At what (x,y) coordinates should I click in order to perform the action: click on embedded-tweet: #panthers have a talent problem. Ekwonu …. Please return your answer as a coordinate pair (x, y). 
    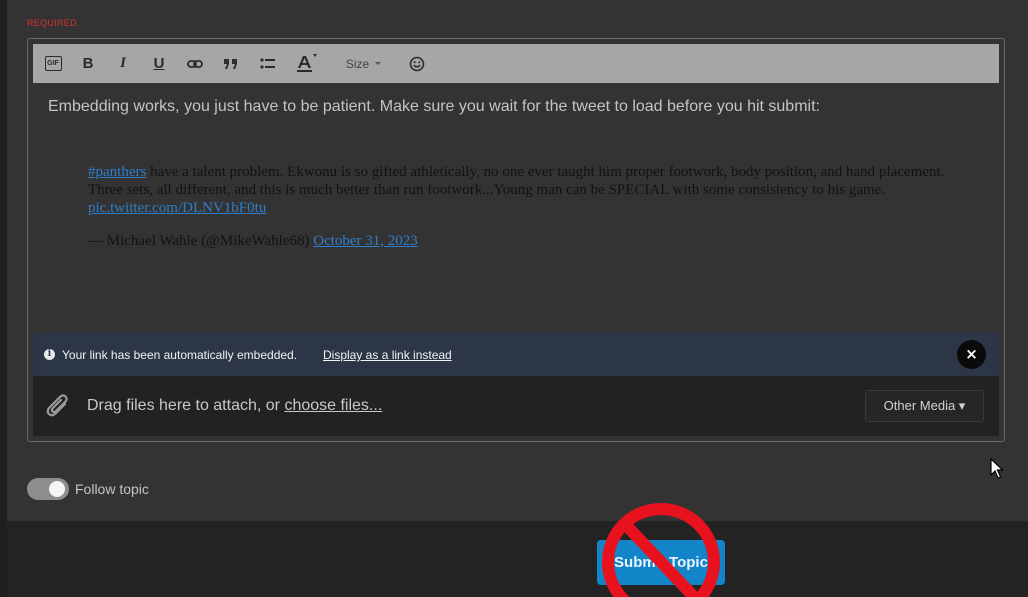
    Looking at the image, I should click on (523, 190).